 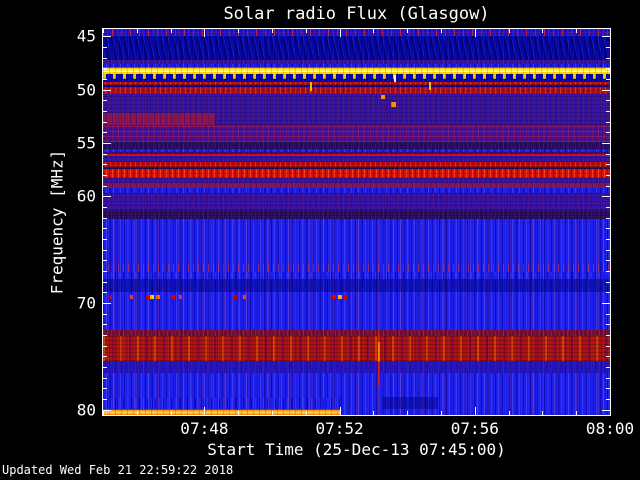 What do you see at coordinates (86, 143) in the screenshot?
I see `y-tick-label: 55` at bounding box center [86, 143].